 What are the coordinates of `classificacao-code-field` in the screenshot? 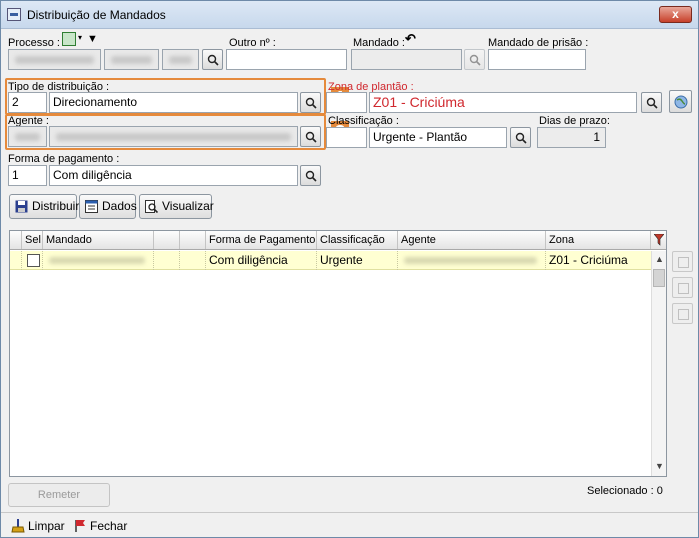 It's located at (346, 137).